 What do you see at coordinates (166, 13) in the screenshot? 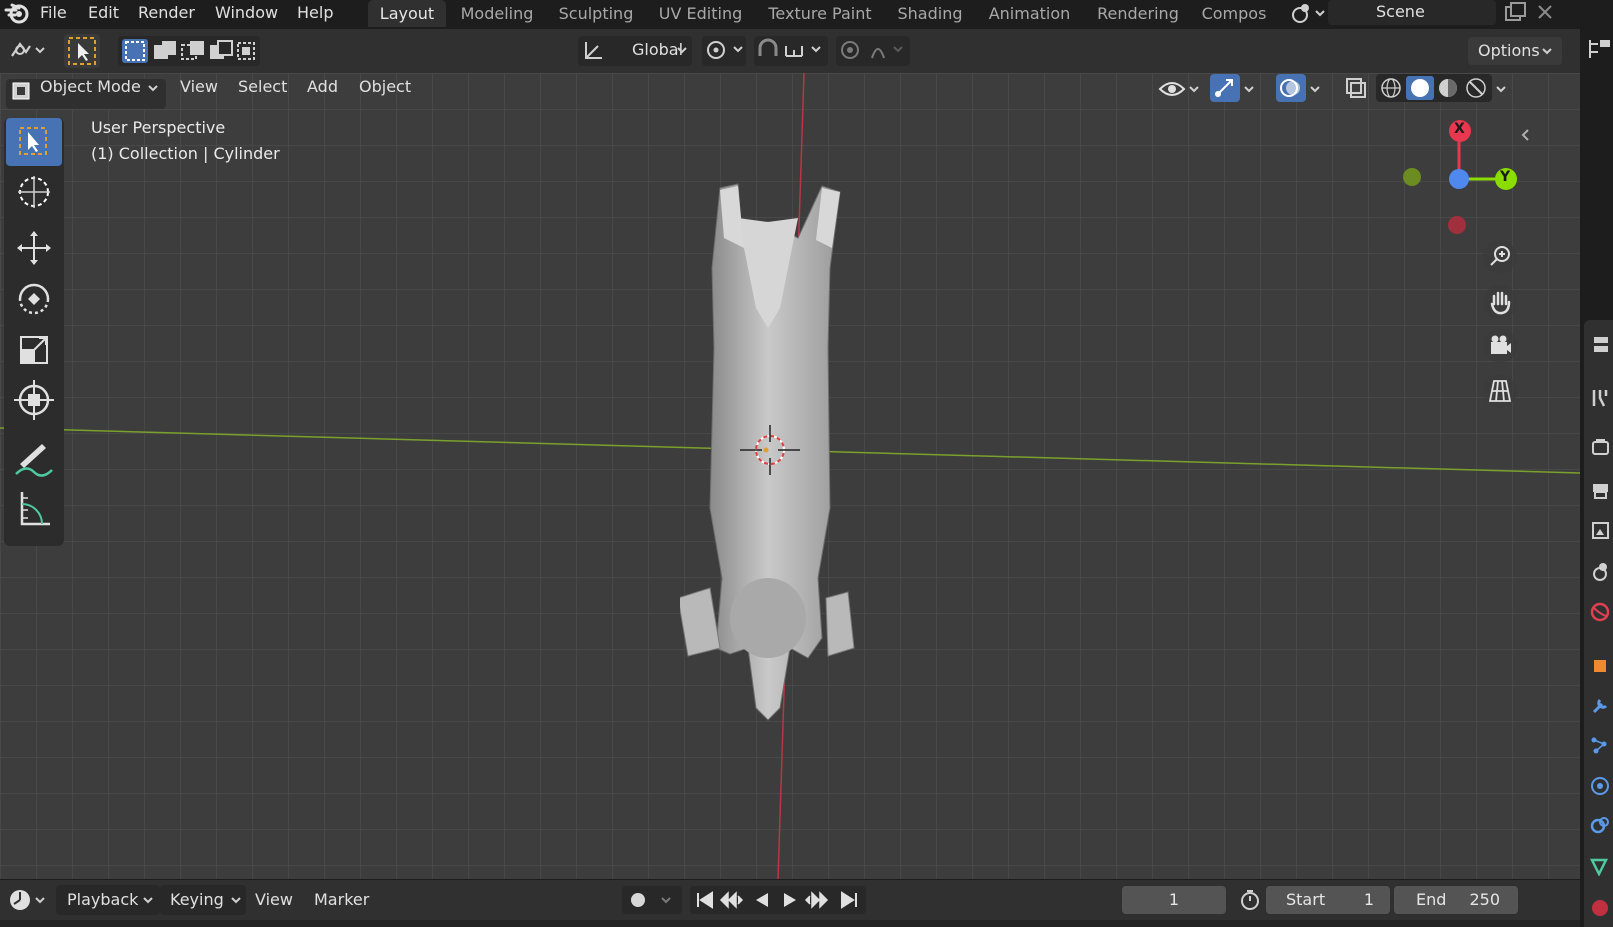
I see `menu-render: Render` at bounding box center [166, 13].